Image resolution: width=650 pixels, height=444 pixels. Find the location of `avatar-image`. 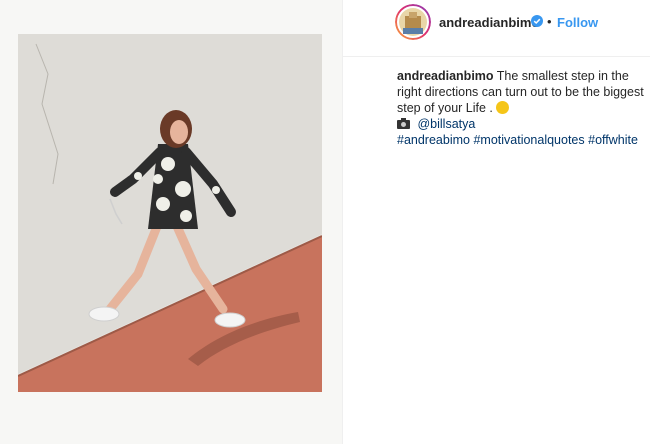

avatar-image is located at coordinates (413, 22).